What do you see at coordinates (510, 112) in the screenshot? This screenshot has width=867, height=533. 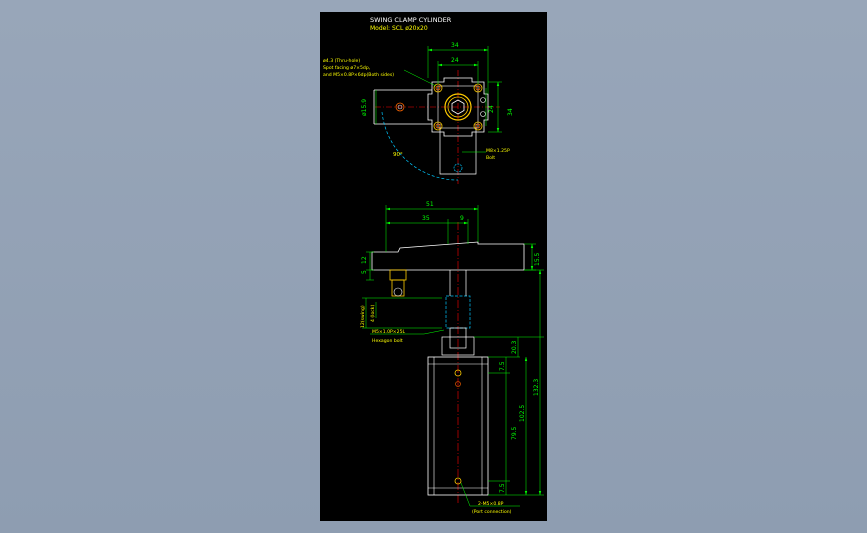 I see `dim-outer-height: 34` at bounding box center [510, 112].